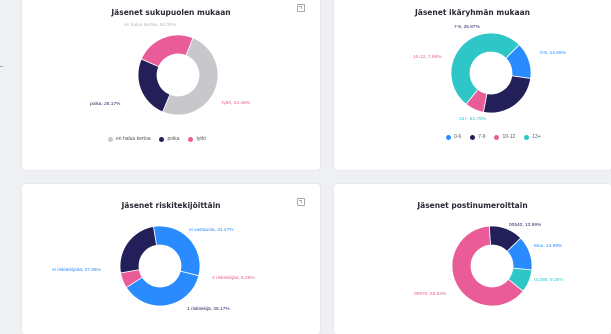 This screenshot has height=334, width=611. Describe the element at coordinates (473, 119) in the screenshot. I see `data-label: 13+, 51.75%` at that location.